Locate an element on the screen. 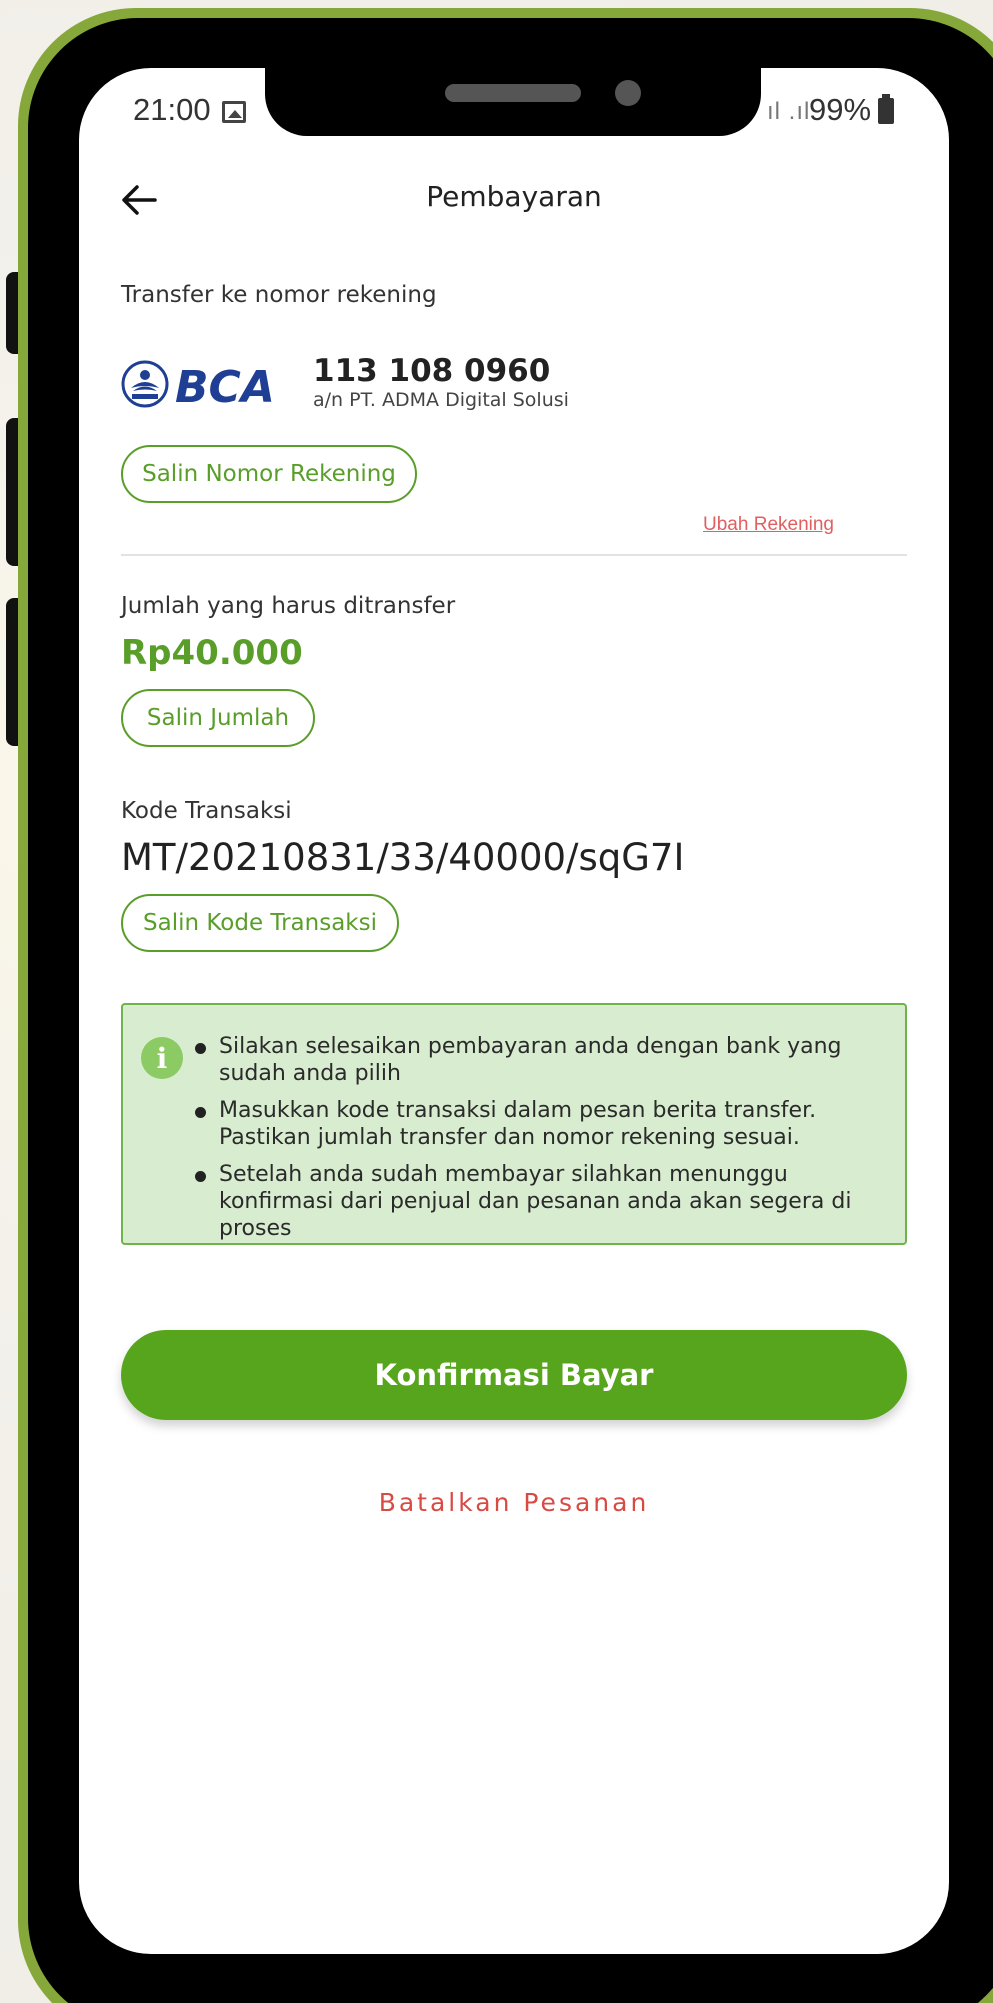 The width and height of the screenshot is (993, 2003). amount-value: Rp40.000 is located at coordinates (212, 653).